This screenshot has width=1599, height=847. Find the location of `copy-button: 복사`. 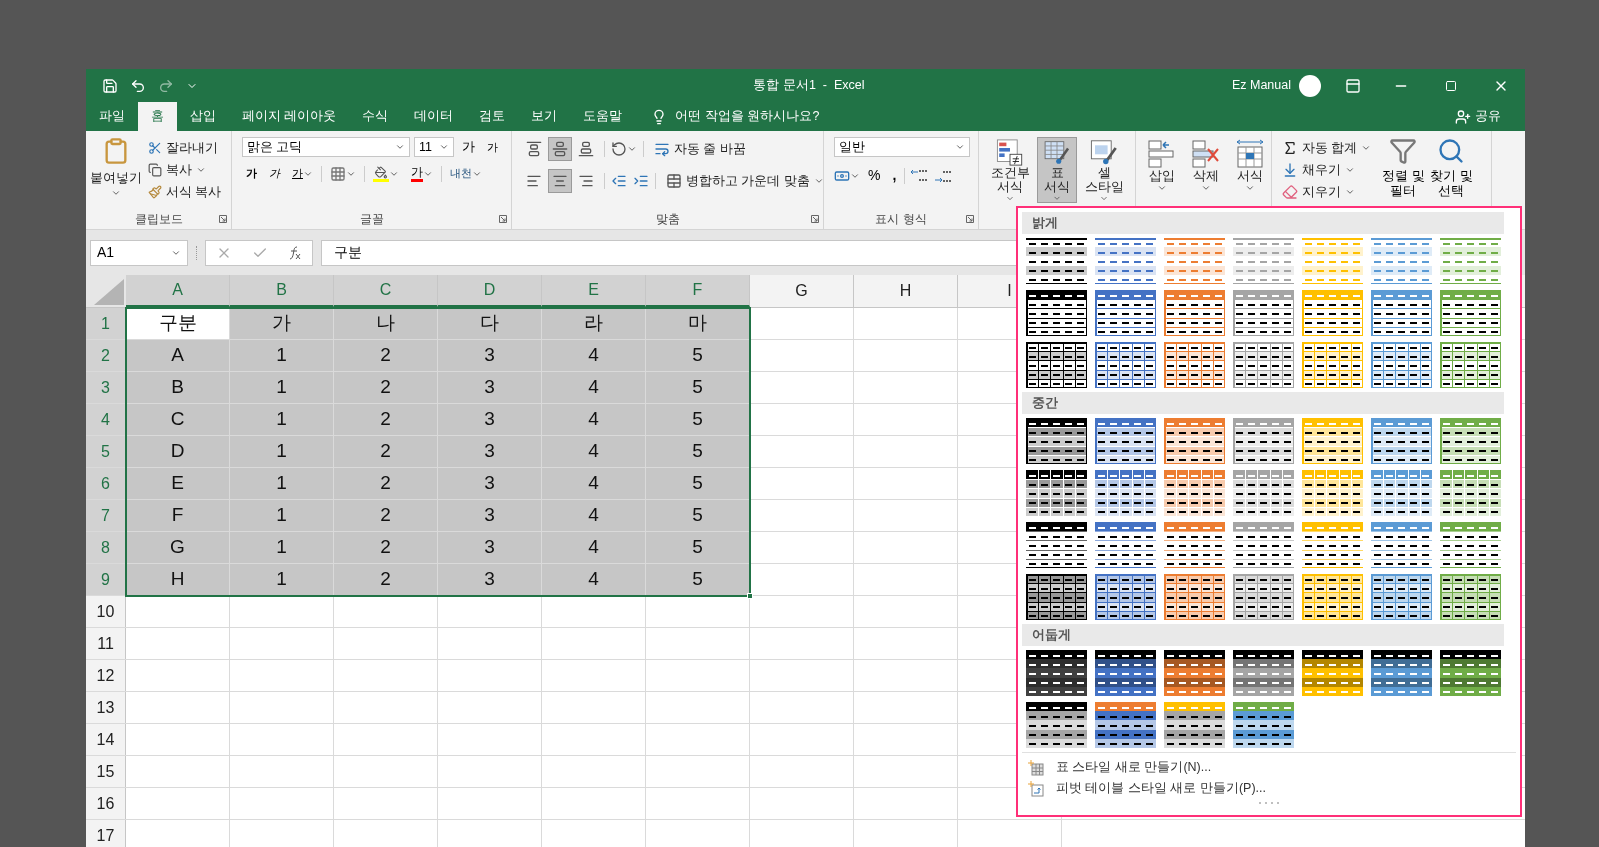

copy-button: 복사 is located at coordinates (185, 170).